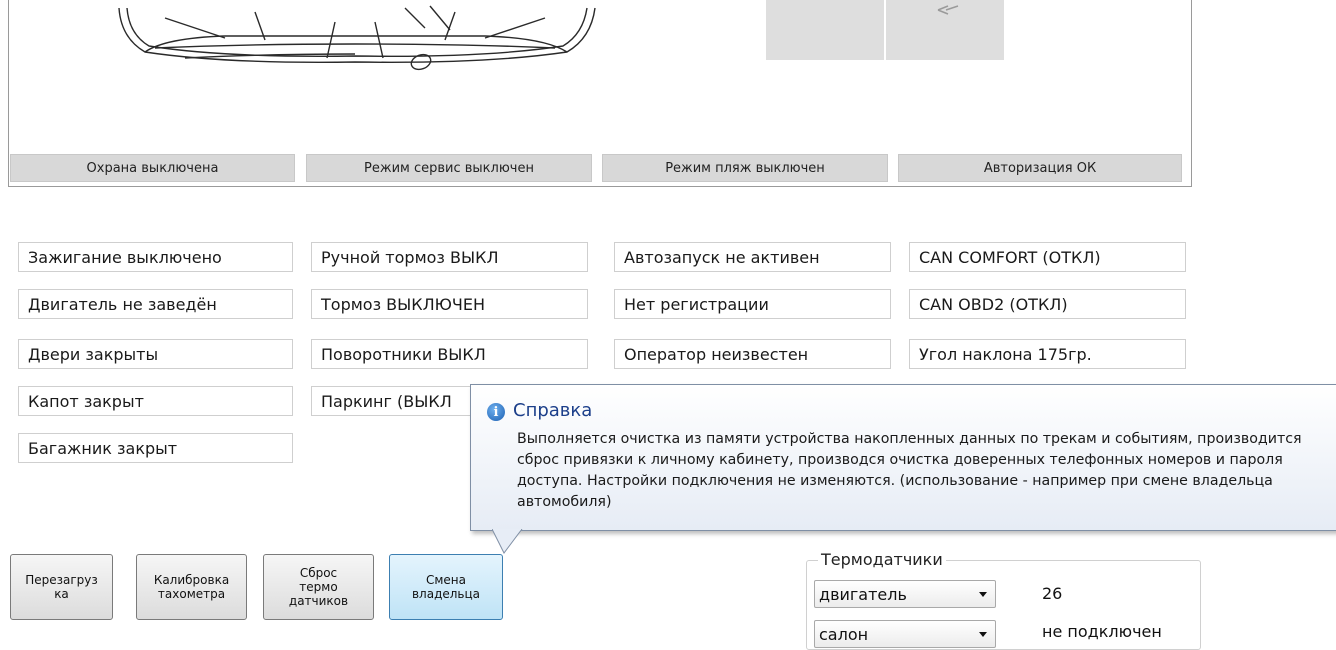 This screenshot has height=650, width=1336. Describe the element at coordinates (155, 354) in the screenshot. I see `status-doors: Двери закрыты` at that location.